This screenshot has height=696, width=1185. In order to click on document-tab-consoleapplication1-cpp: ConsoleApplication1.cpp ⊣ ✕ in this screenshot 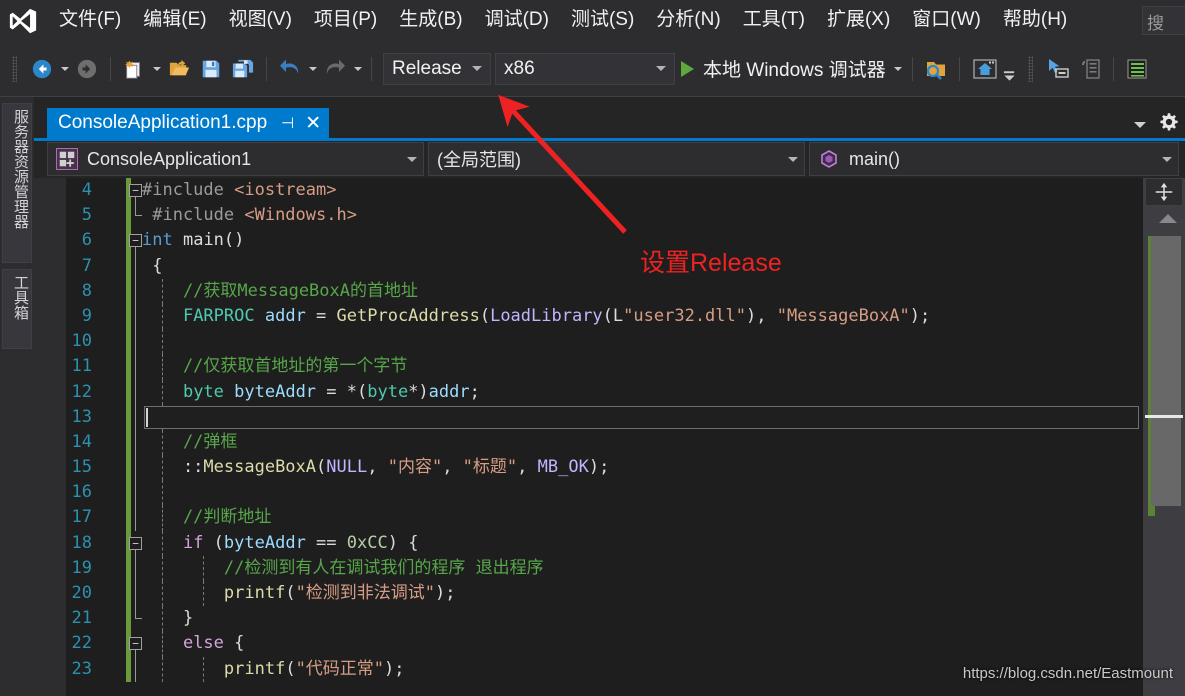, I will do `click(188, 123)`.